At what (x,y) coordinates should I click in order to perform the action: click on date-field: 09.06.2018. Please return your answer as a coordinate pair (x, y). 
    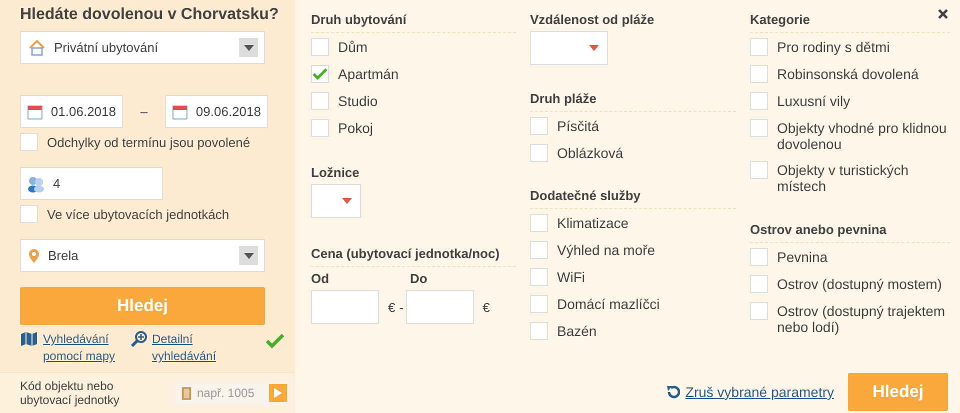
    Looking at the image, I should click on (216, 111).